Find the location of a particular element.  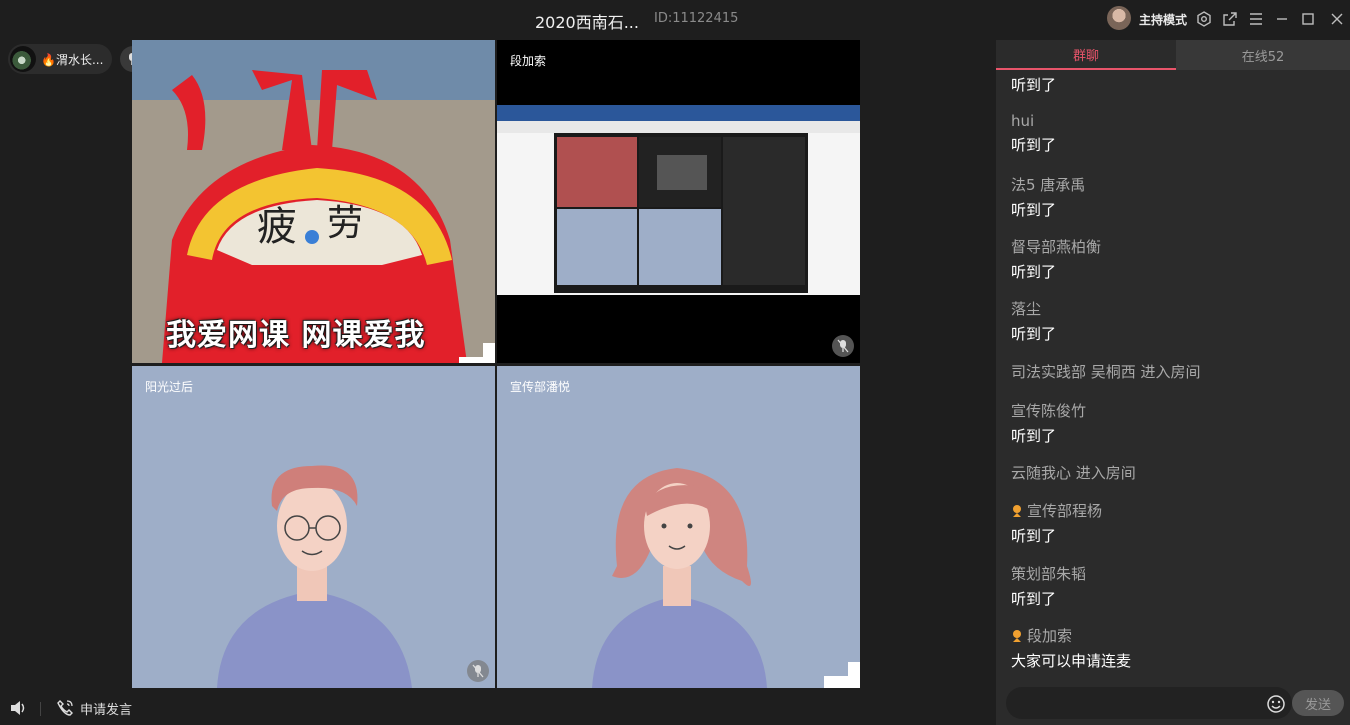

phone-icon is located at coordinates (65, 708).